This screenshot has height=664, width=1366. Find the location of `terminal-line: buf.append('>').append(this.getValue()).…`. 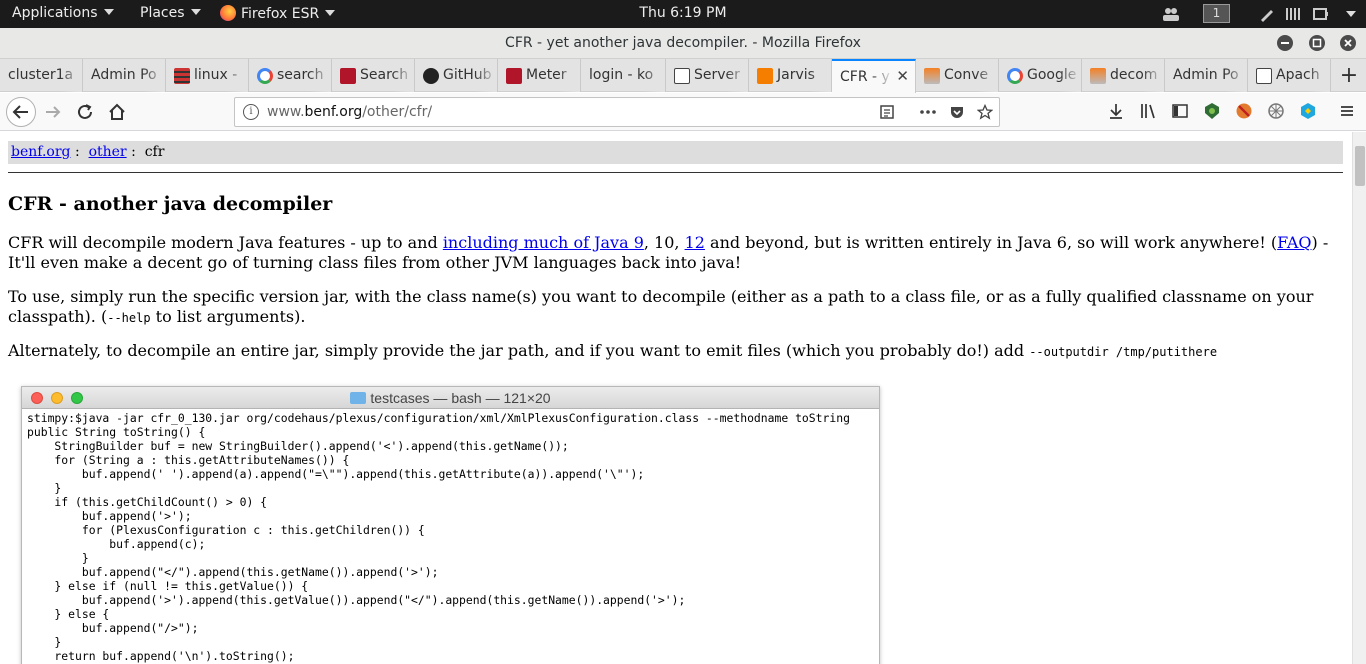

terminal-line: buf.append('>').append(this.getValue()).… is located at coordinates (356, 600).